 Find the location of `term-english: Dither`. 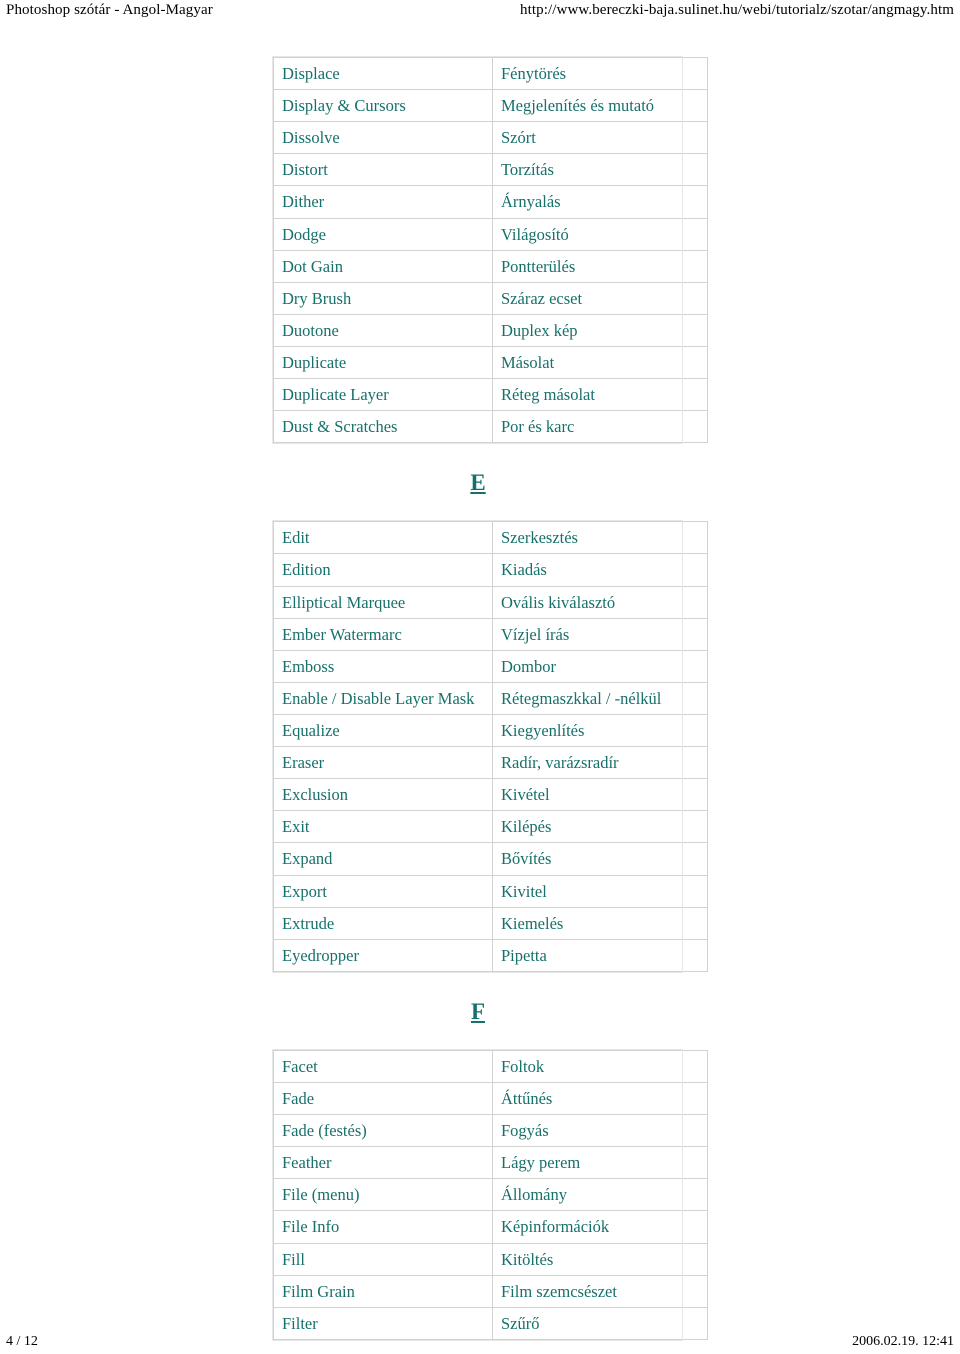

term-english: Dither is located at coordinates (383, 202).